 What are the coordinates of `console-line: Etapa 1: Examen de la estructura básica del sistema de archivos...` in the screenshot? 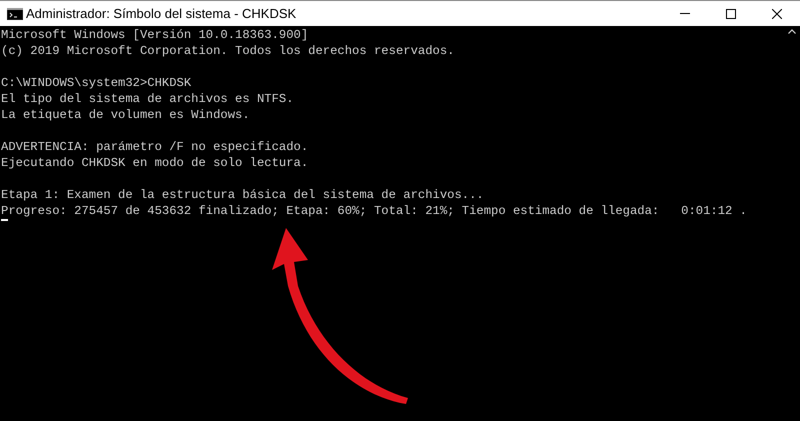 It's located at (242, 195).